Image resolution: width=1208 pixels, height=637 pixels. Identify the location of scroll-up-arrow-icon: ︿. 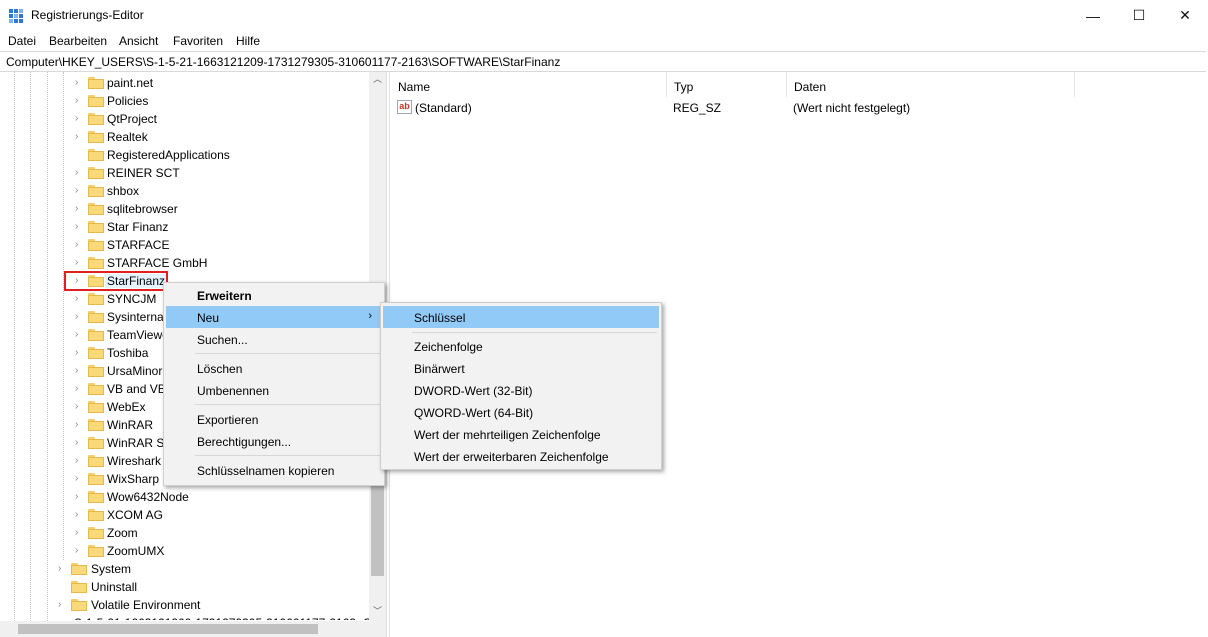
(377, 78).